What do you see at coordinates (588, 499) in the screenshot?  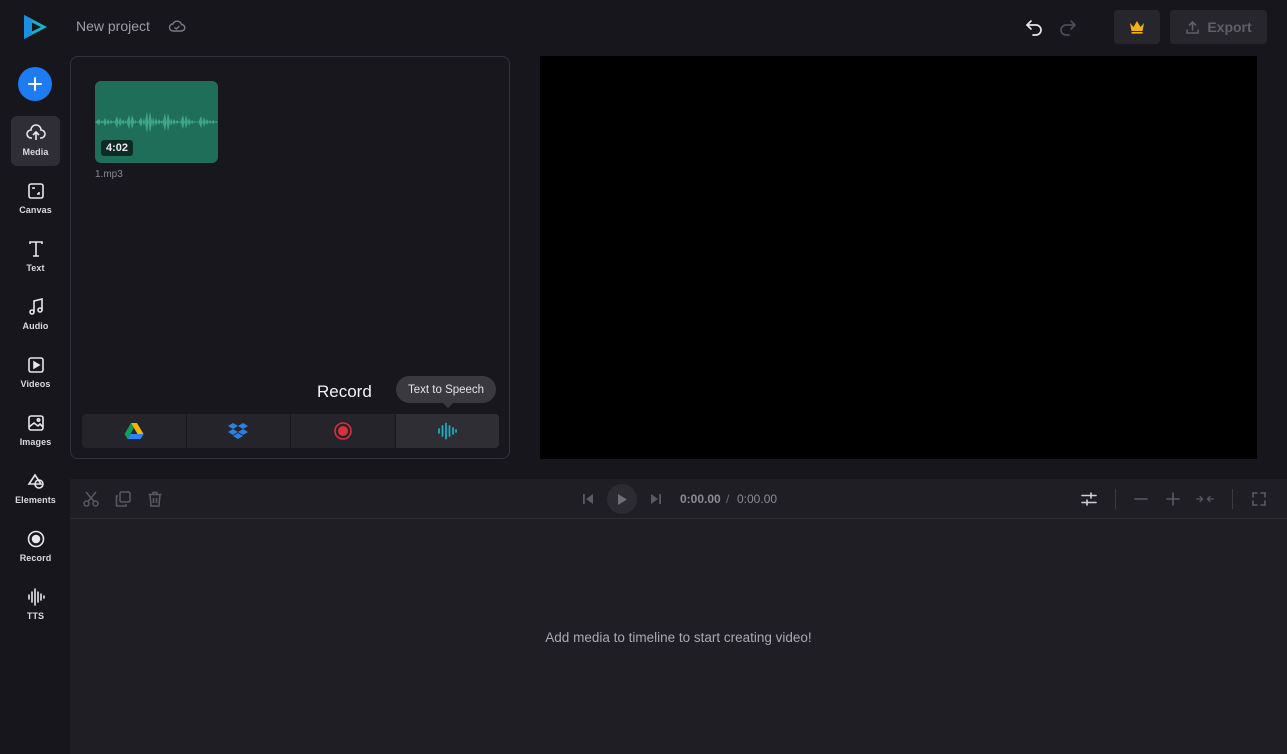 I see `skip-back-icon` at bounding box center [588, 499].